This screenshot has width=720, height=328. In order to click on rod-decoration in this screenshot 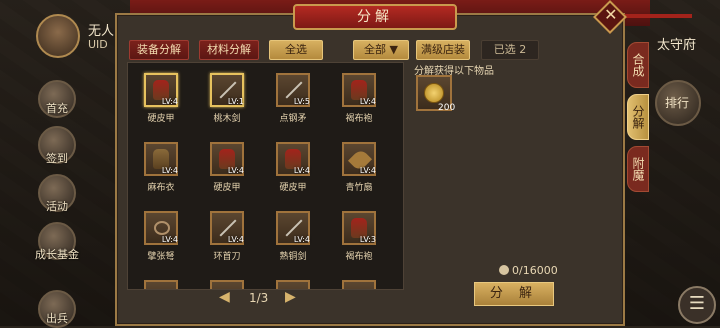, I will do `click(657, 16)`.